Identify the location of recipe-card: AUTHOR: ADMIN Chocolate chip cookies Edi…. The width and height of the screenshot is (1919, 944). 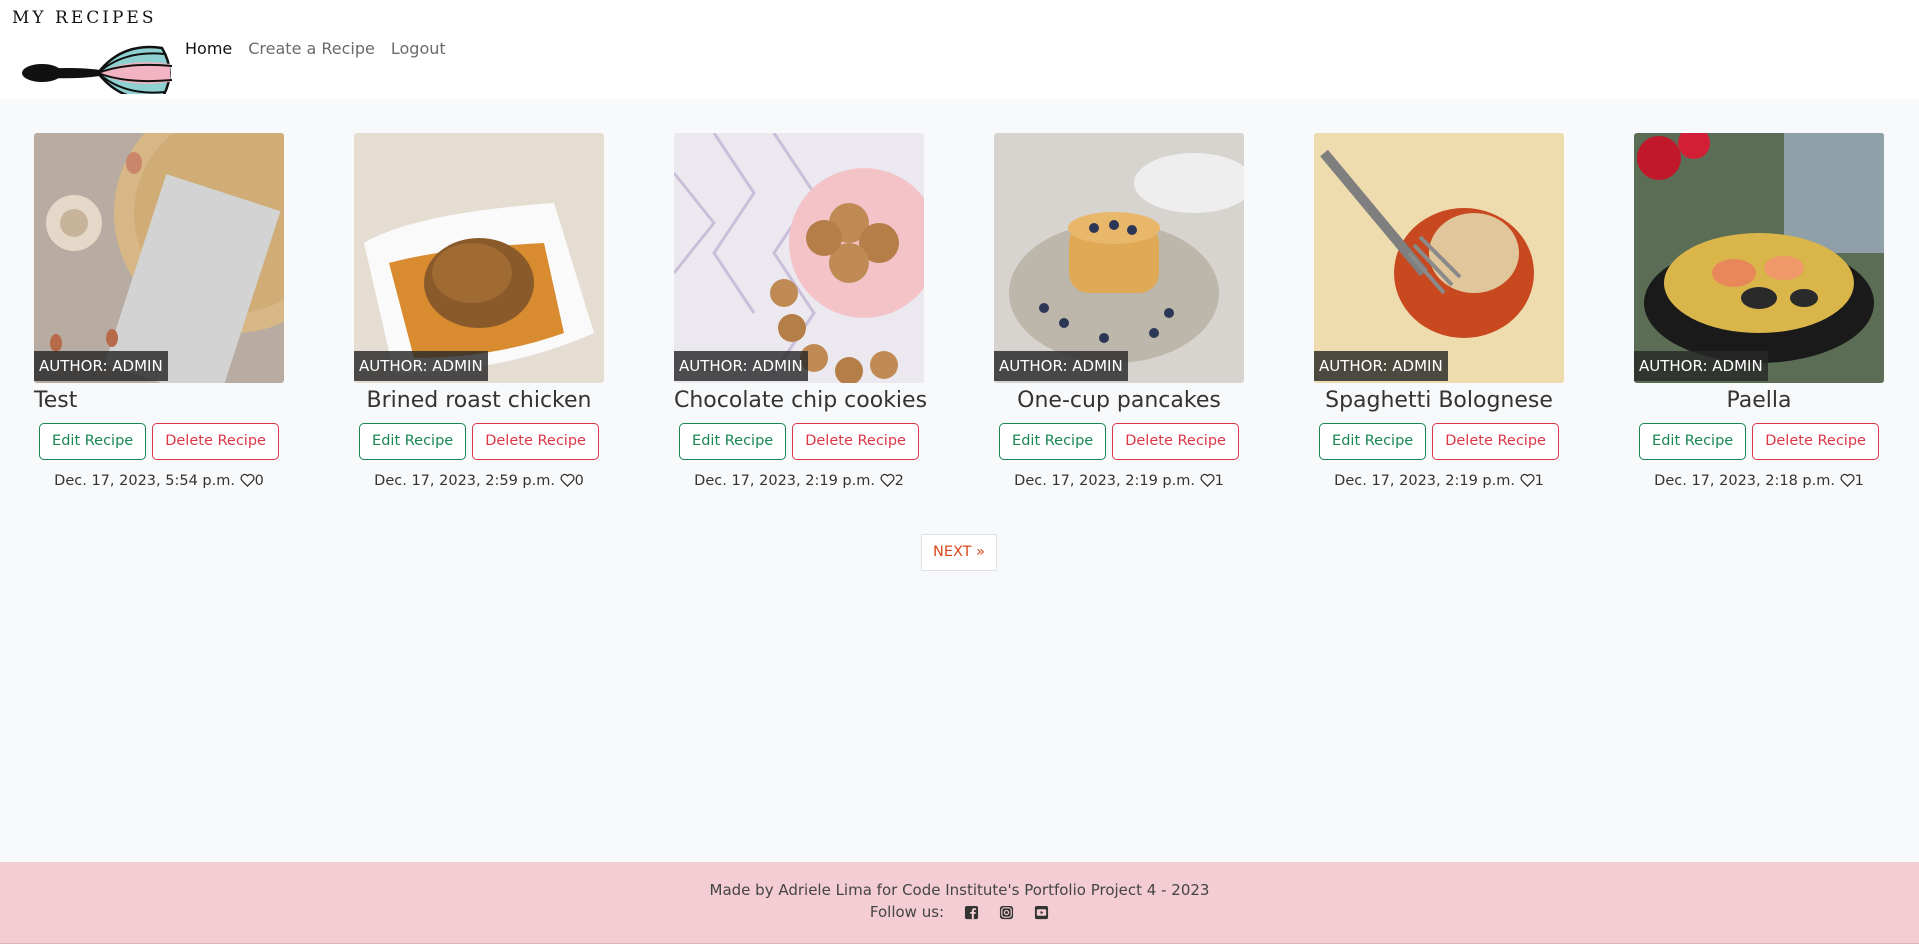
(800, 311).